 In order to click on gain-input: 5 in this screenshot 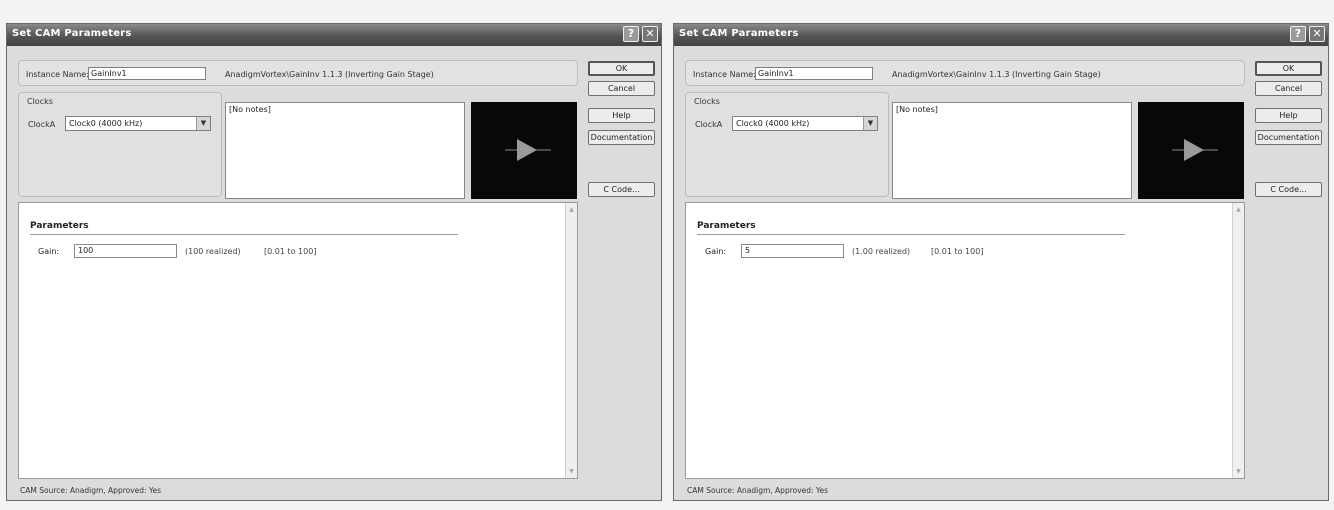, I will do `click(792, 251)`.